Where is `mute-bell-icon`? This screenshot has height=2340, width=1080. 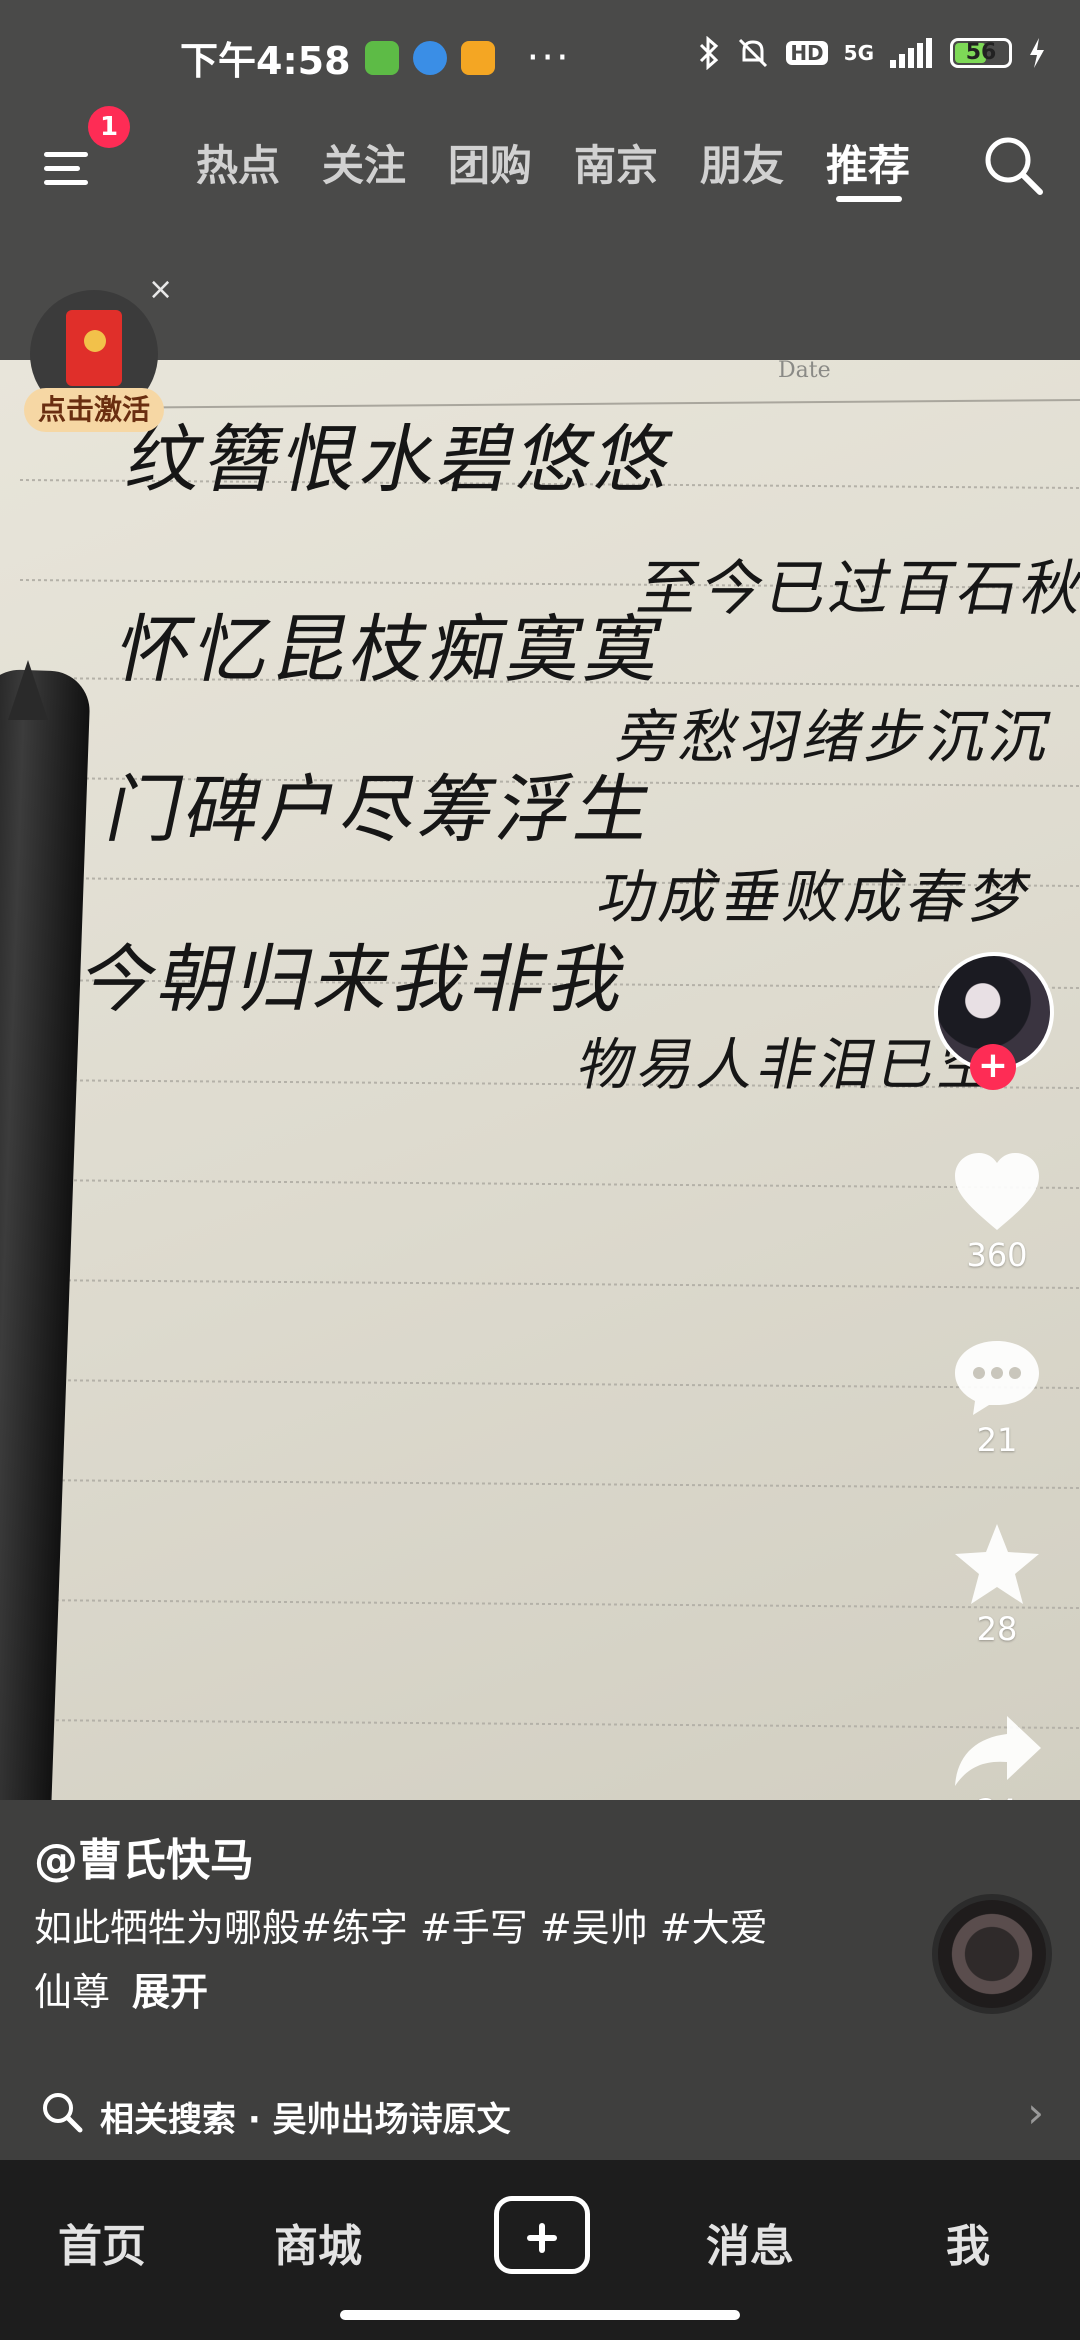
mute-bell-icon is located at coordinates (753, 53).